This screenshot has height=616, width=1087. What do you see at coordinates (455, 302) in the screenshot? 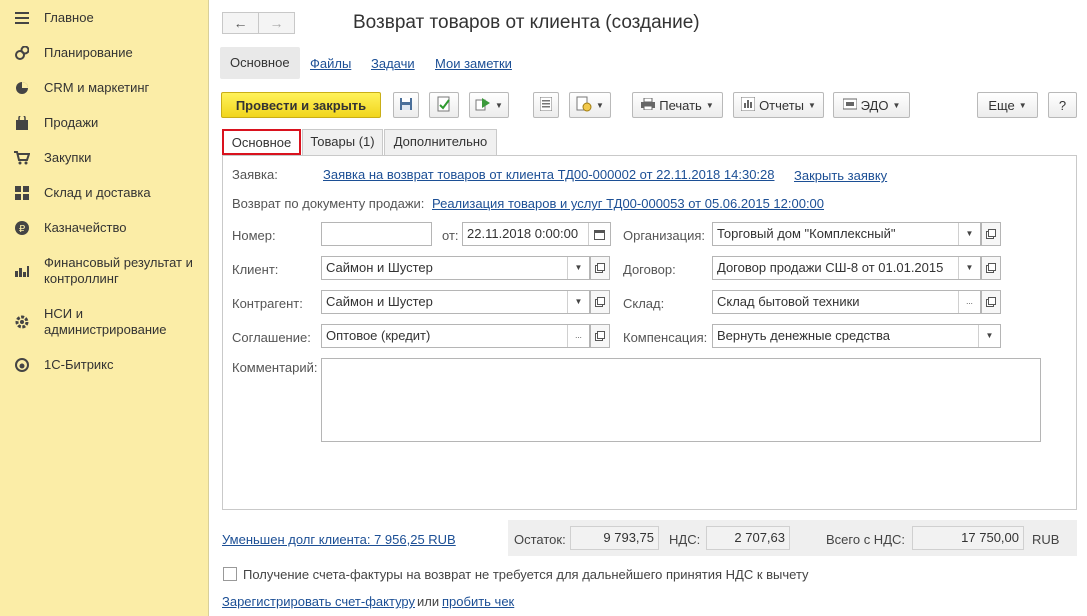
I see `counterparty-select: Саймон и Шустер ▼` at bounding box center [455, 302].